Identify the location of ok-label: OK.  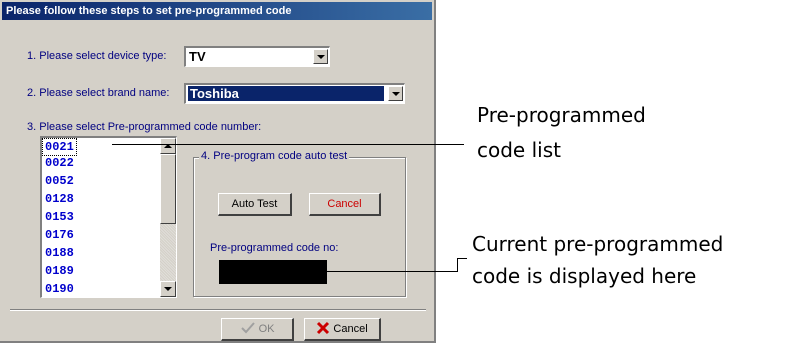
(266, 329).